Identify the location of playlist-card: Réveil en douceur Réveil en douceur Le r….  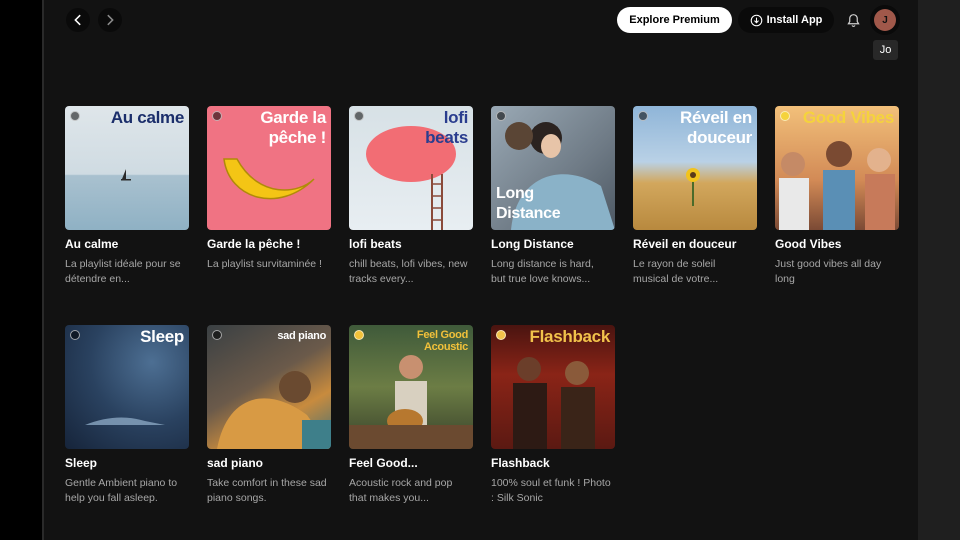
(695, 196).